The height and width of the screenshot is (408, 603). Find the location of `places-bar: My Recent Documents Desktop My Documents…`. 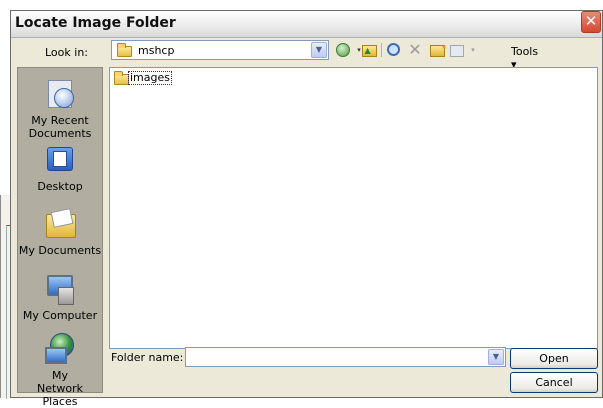

places-bar: My Recent Documents Desktop My Documents… is located at coordinates (60, 237).